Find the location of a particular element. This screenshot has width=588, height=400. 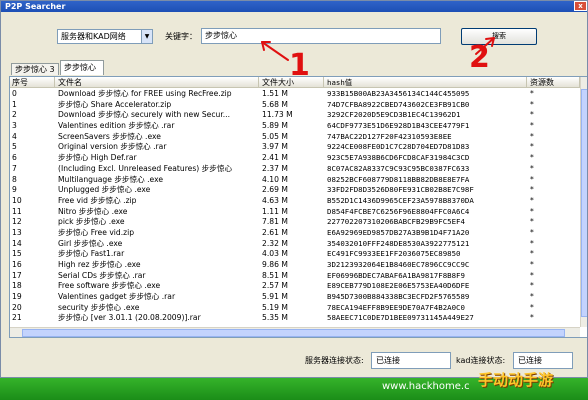

row-filename: Nitro 步步惊心 .exe is located at coordinates (93, 211).